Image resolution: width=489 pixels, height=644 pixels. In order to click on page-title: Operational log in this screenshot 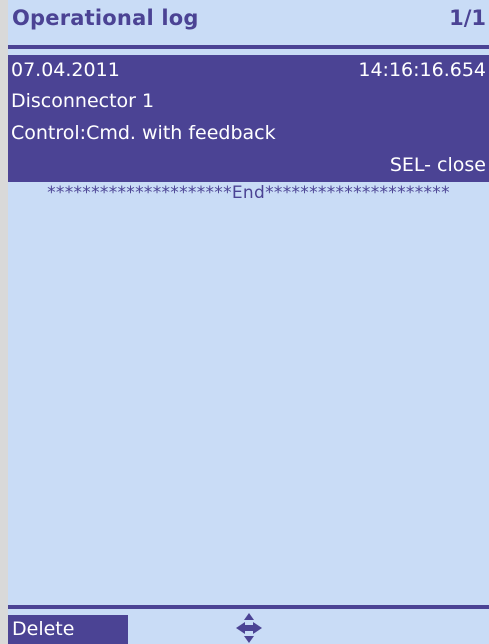, I will do `click(105, 18)`.